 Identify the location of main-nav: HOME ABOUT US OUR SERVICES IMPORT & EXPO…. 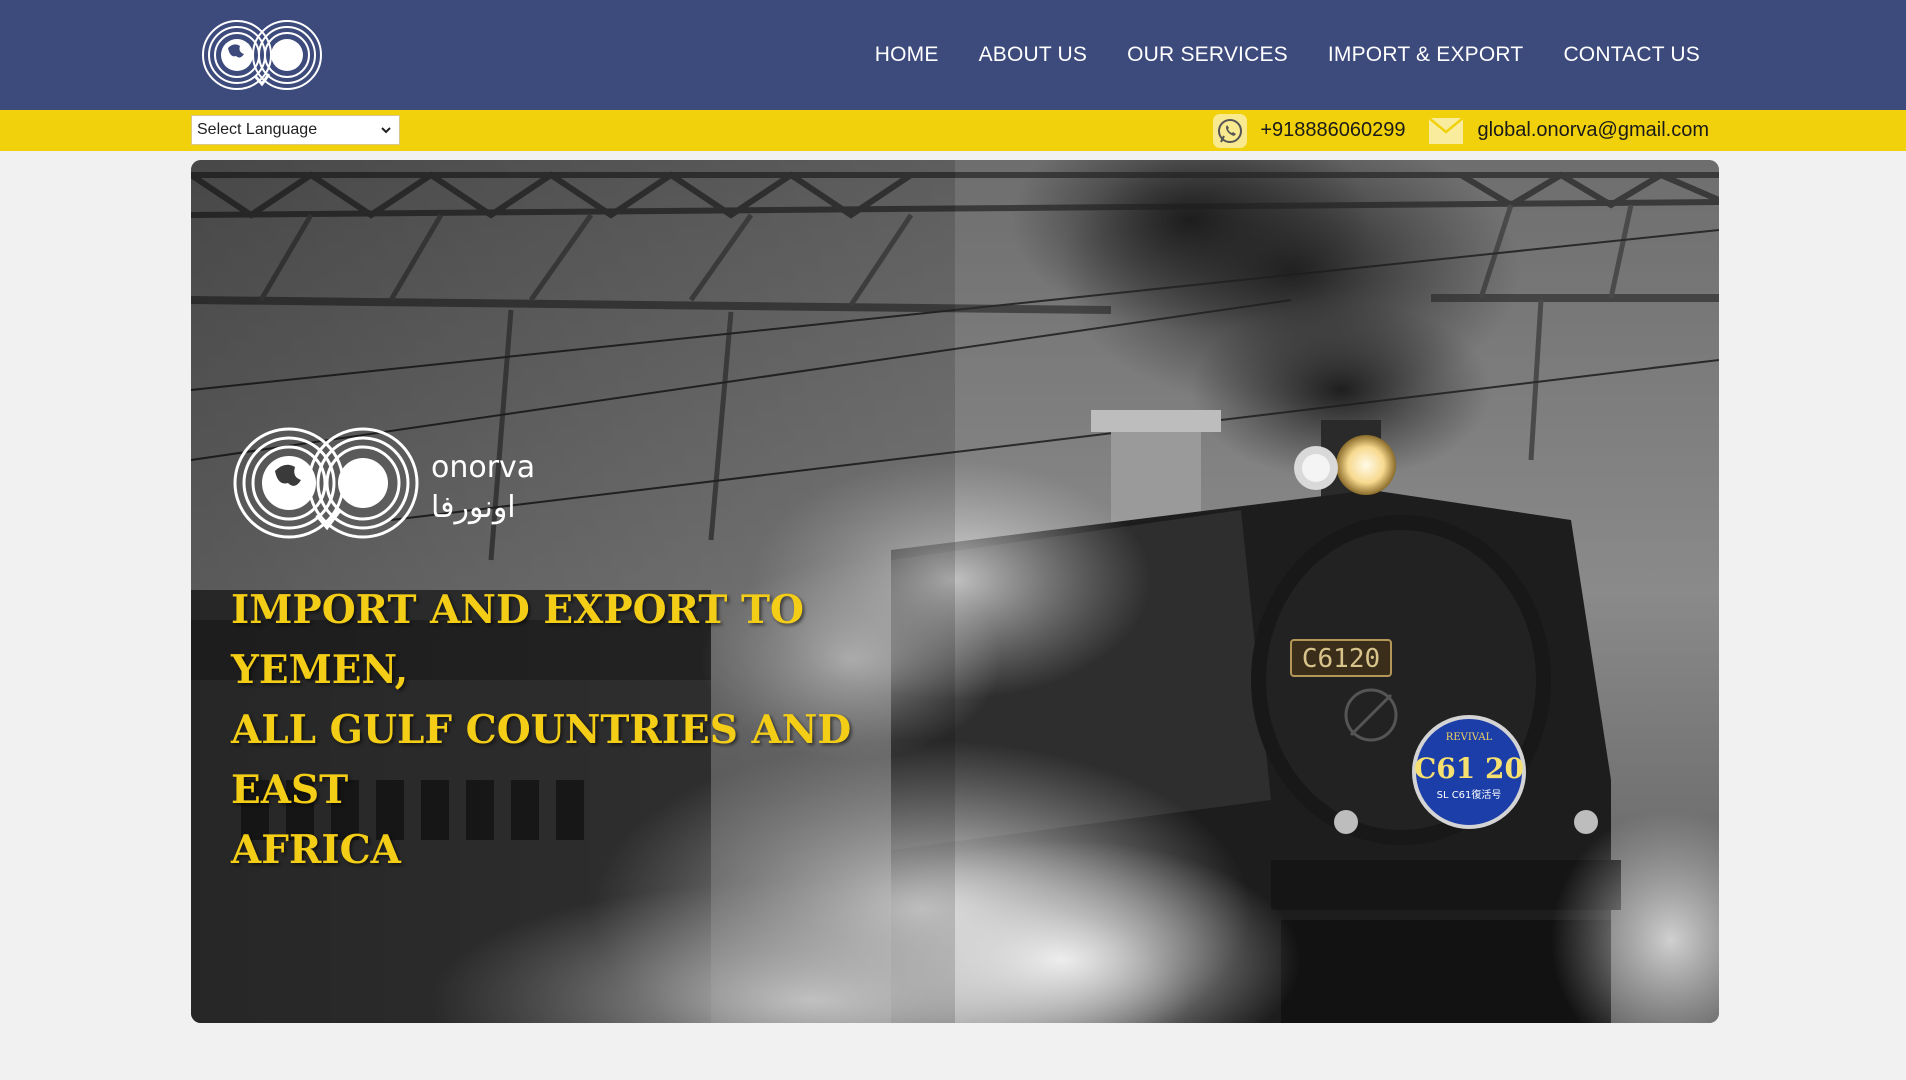
(1287, 55).